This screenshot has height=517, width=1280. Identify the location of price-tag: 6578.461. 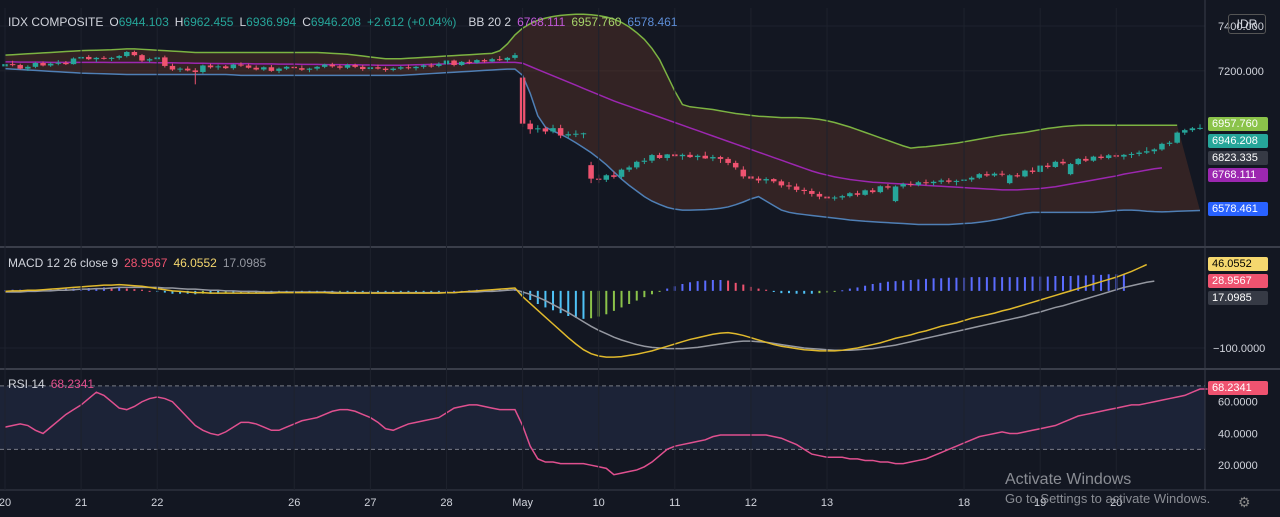
(1238, 209).